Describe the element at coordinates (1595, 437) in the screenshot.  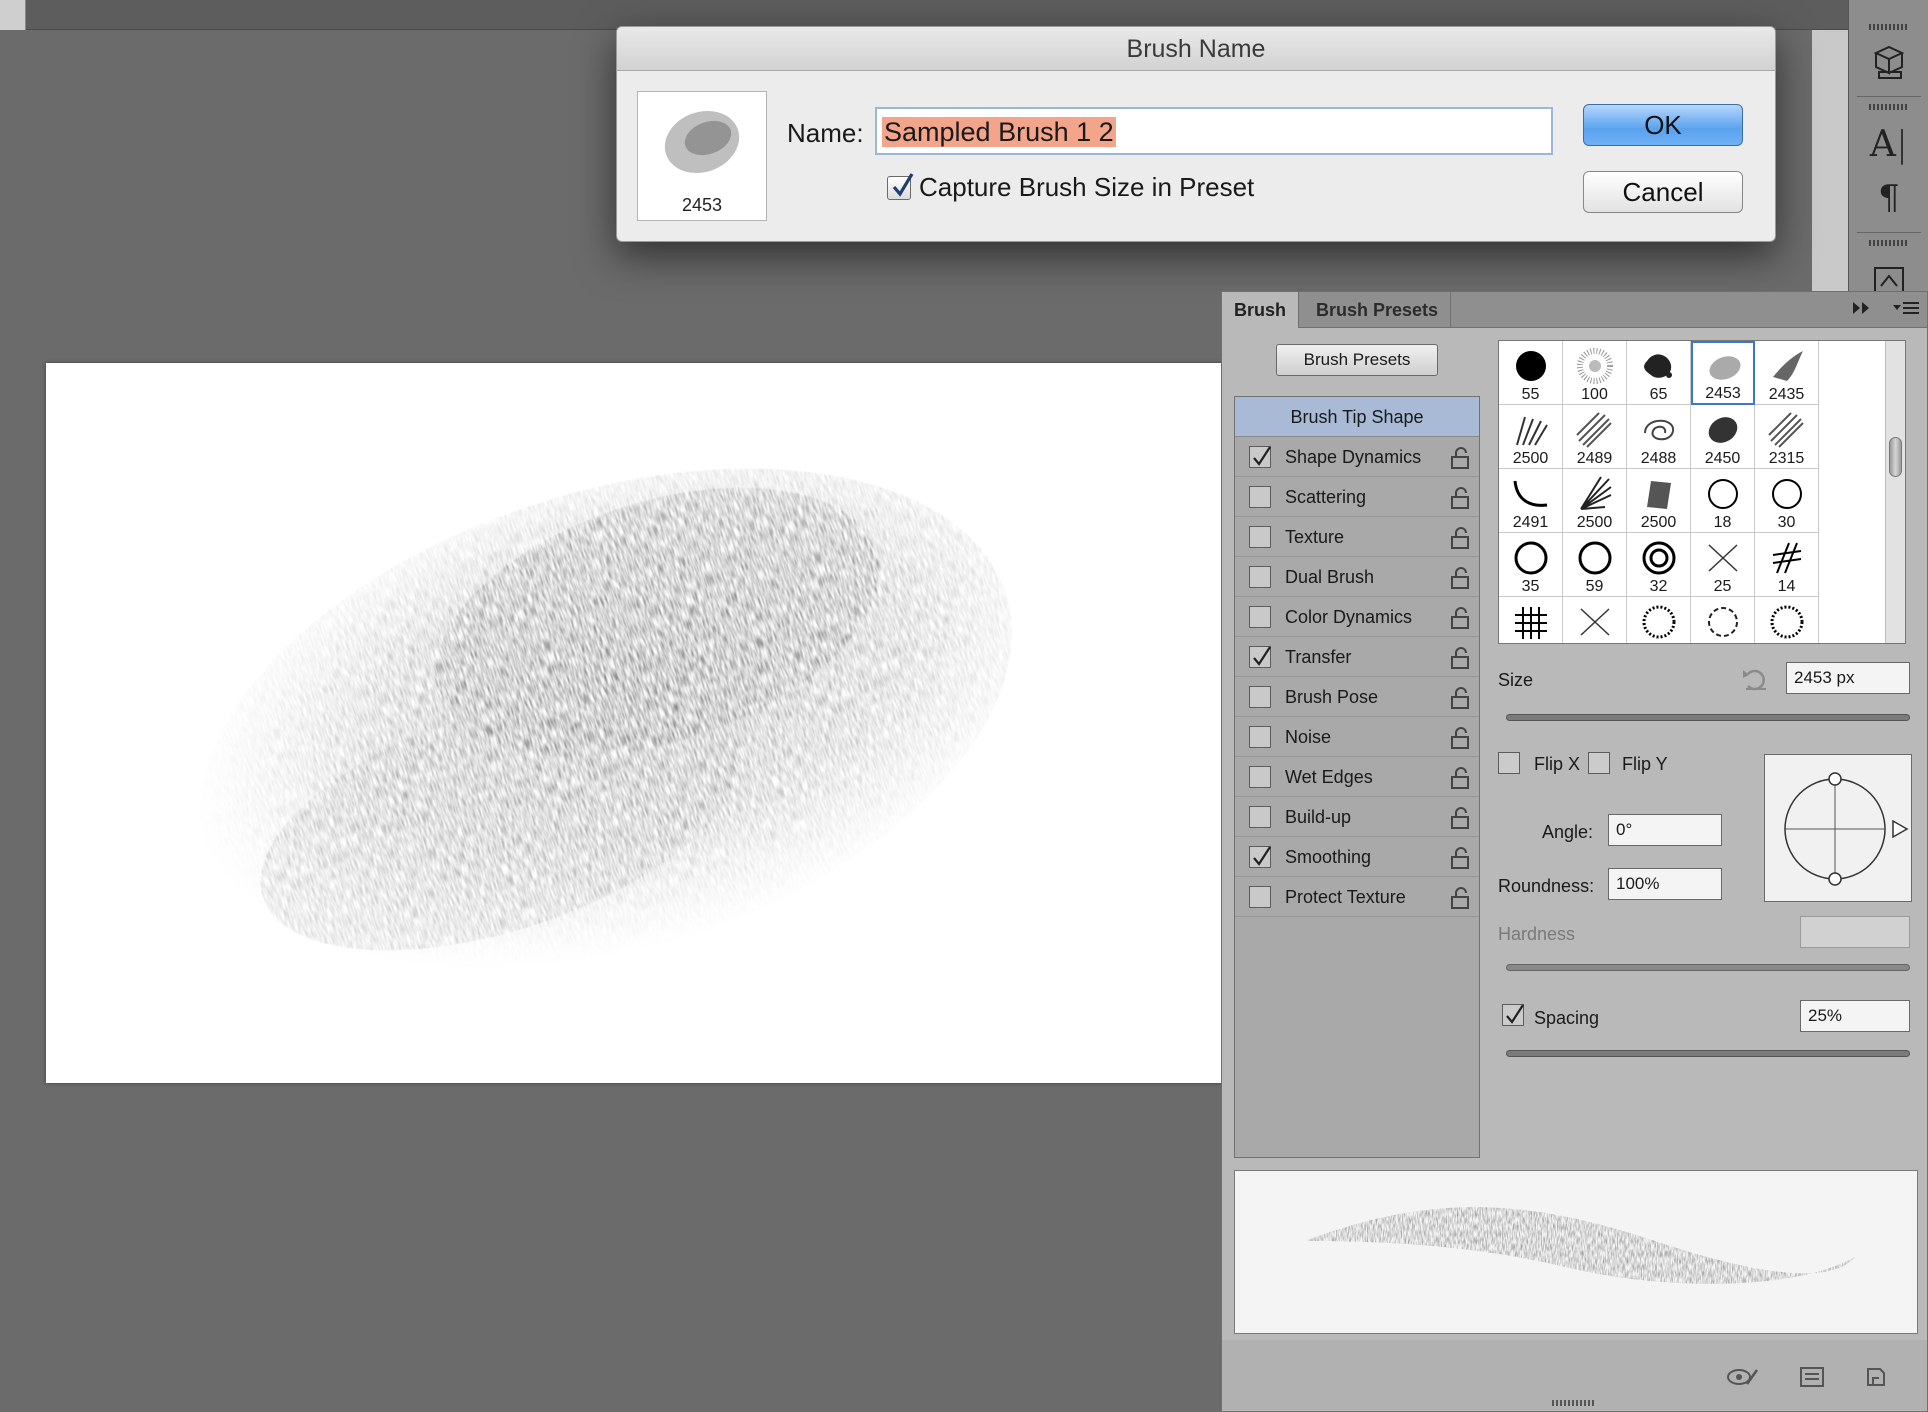
I see `brush-tip: 2489` at that location.